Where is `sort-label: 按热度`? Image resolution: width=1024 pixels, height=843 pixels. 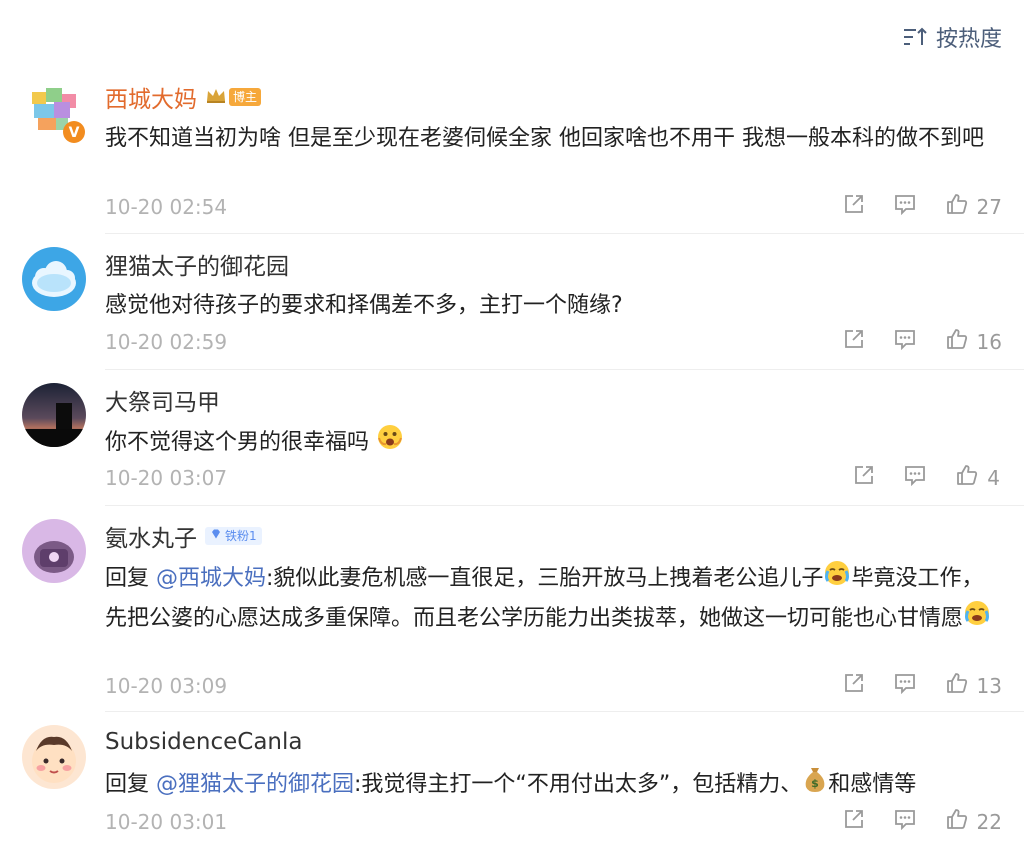 sort-label: 按热度 is located at coordinates (968, 39).